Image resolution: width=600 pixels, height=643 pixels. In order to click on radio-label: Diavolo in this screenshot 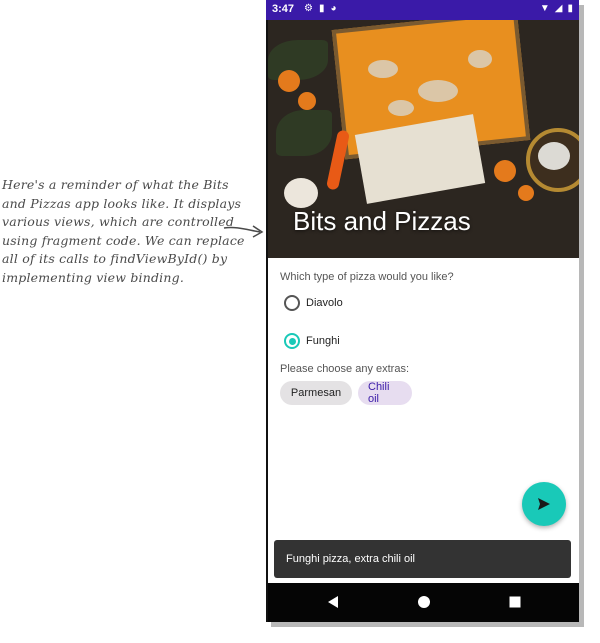, I will do `click(324, 303)`.